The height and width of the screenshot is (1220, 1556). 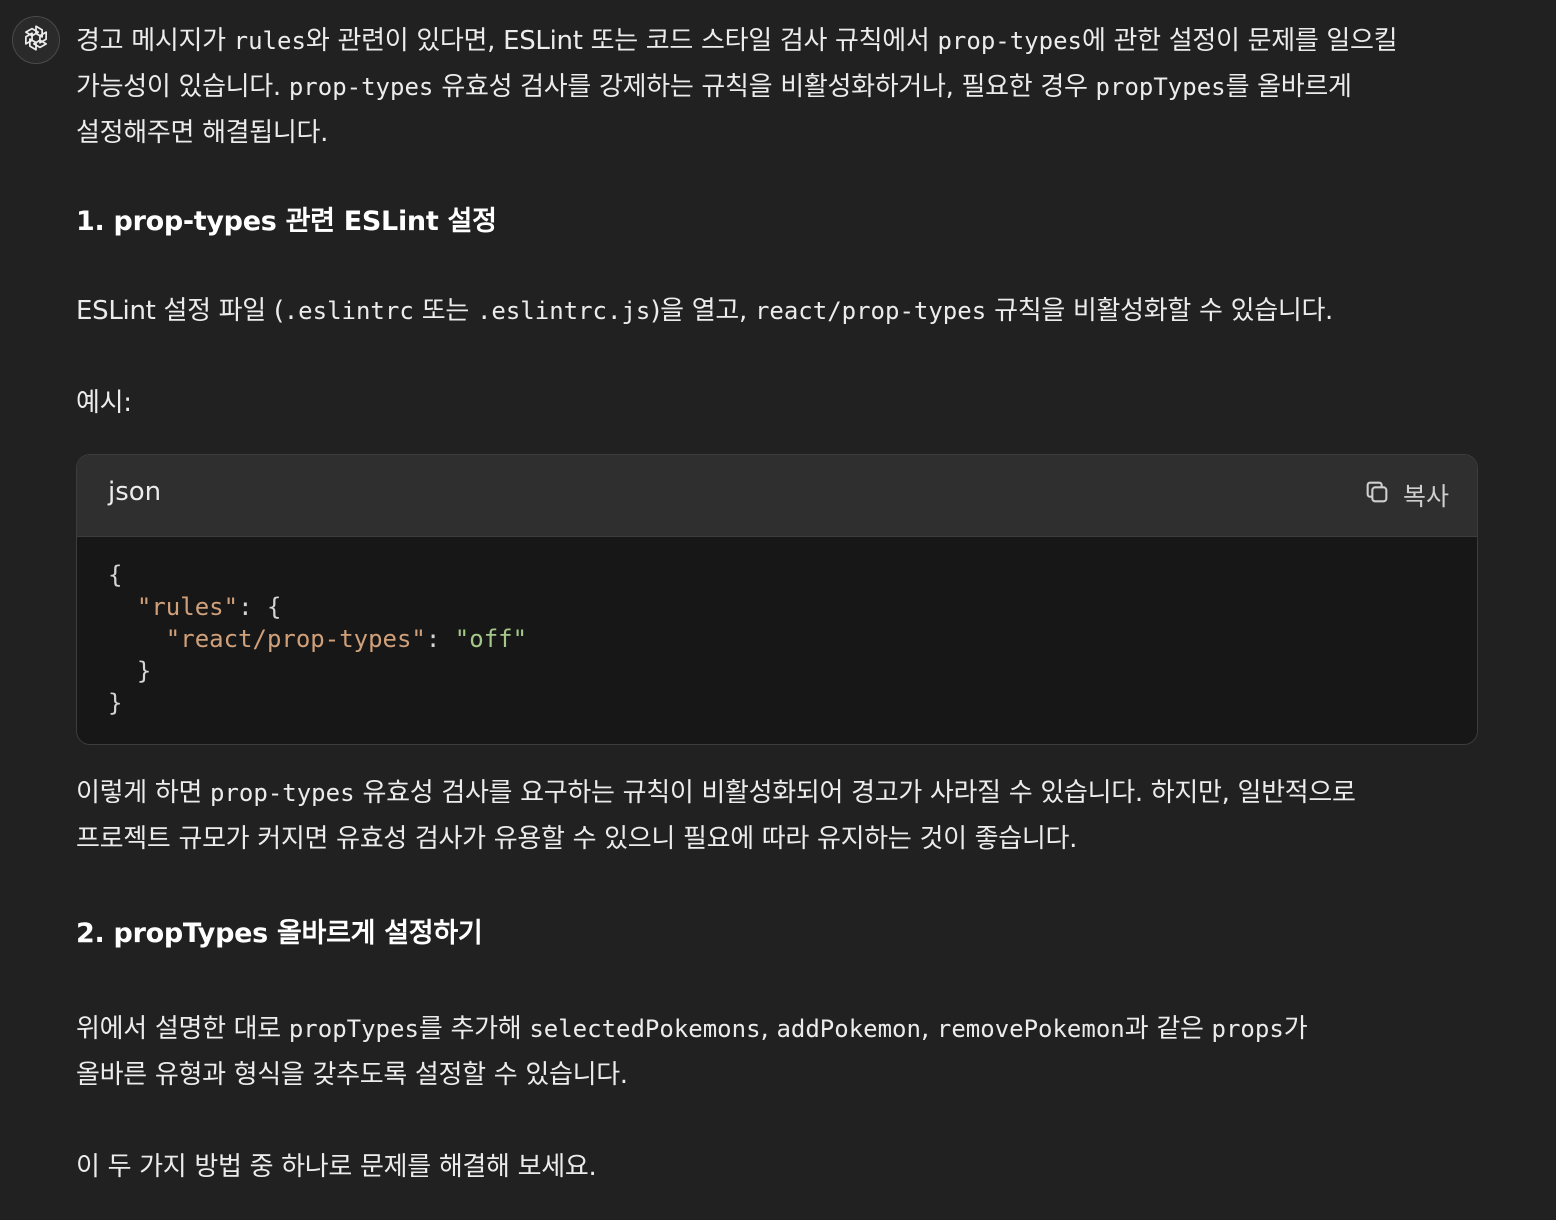 What do you see at coordinates (135, 492) in the screenshot?
I see `code-language-label: json` at bounding box center [135, 492].